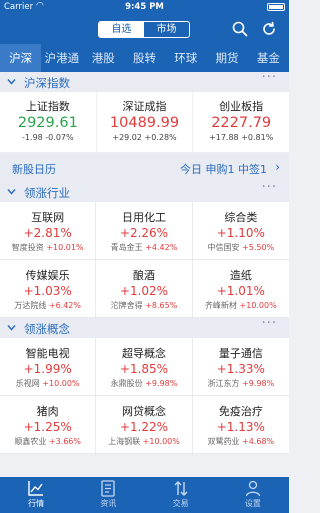 The height and width of the screenshot is (513, 320). Describe the element at coordinates (185, 58) in the screenshot. I see `tab-global: 环球` at that location.